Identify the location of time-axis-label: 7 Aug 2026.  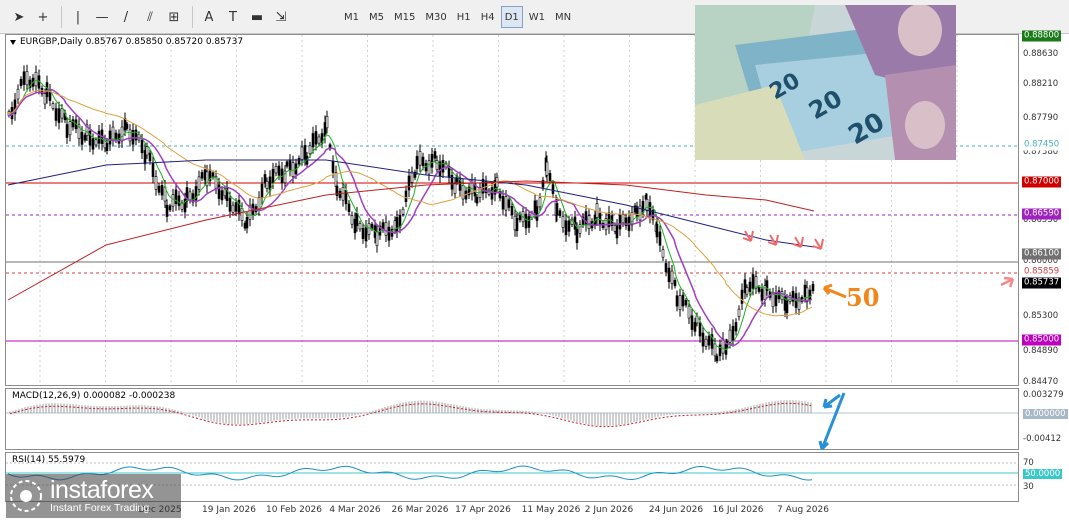
(803, 510).